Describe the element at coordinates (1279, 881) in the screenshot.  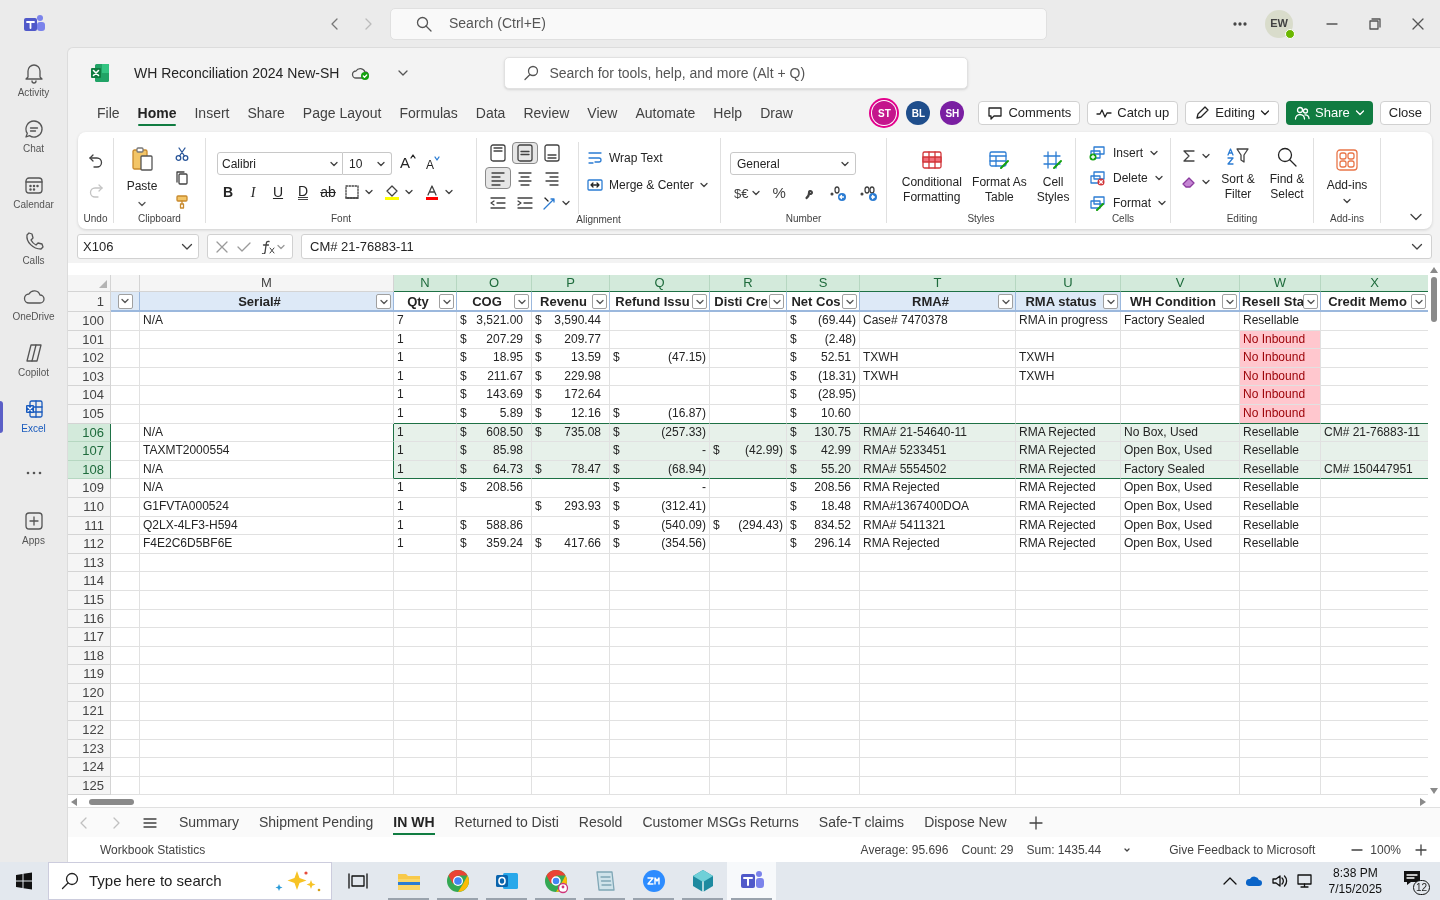
I see `volume-icon` at that location.